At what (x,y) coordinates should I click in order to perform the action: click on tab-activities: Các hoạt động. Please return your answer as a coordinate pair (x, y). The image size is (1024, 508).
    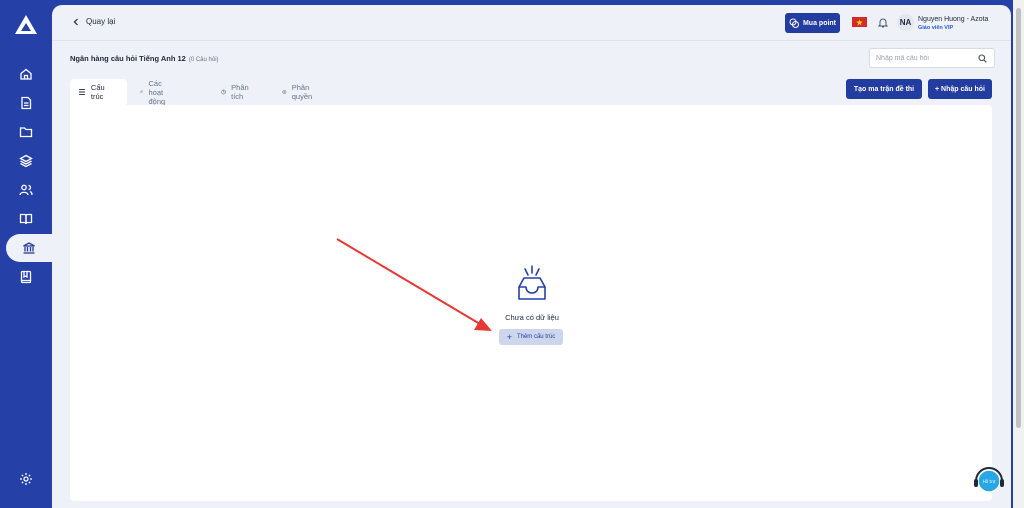
    Looking at the image, I should click on (155, 92).